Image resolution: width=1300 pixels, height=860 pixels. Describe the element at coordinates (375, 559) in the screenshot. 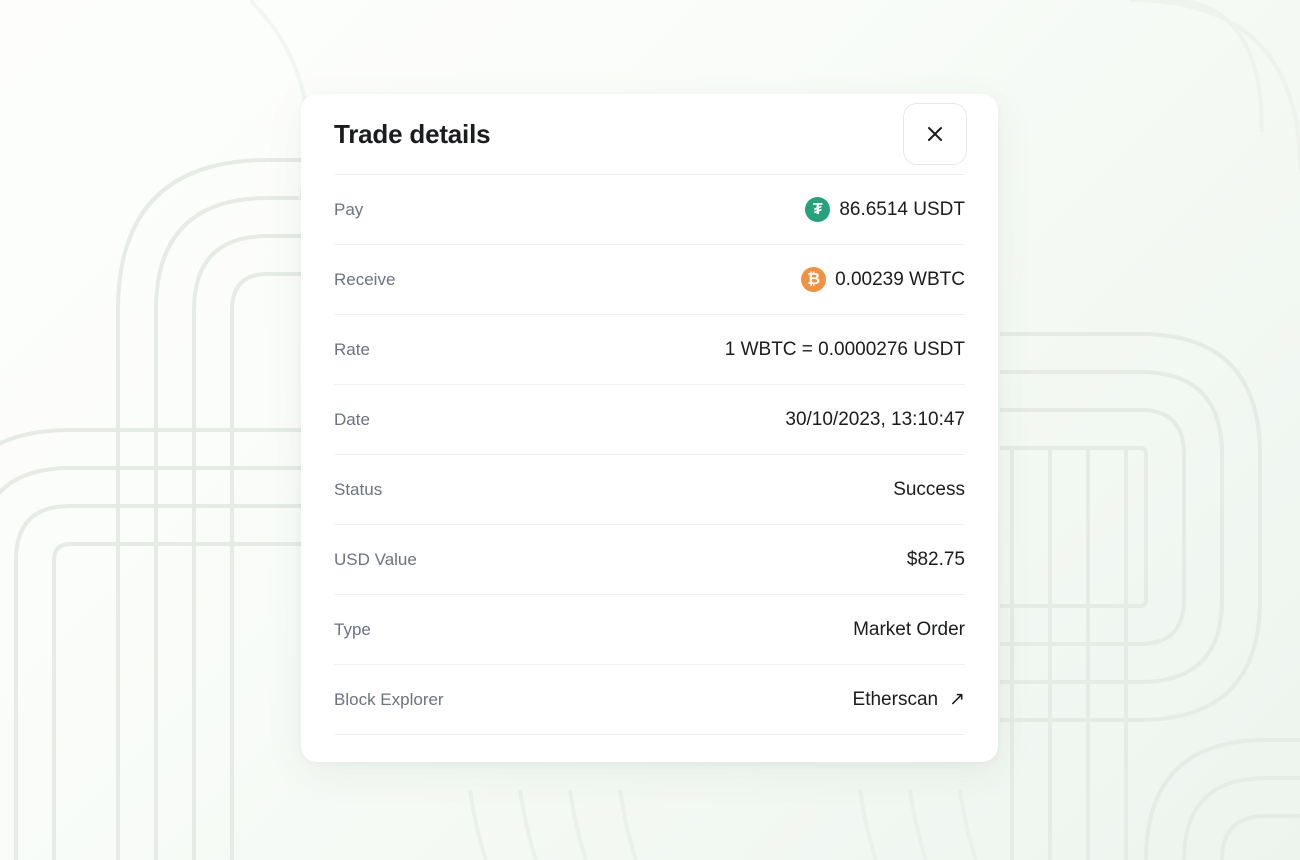

I see `row-label-usd-value: USD Value` at that location.